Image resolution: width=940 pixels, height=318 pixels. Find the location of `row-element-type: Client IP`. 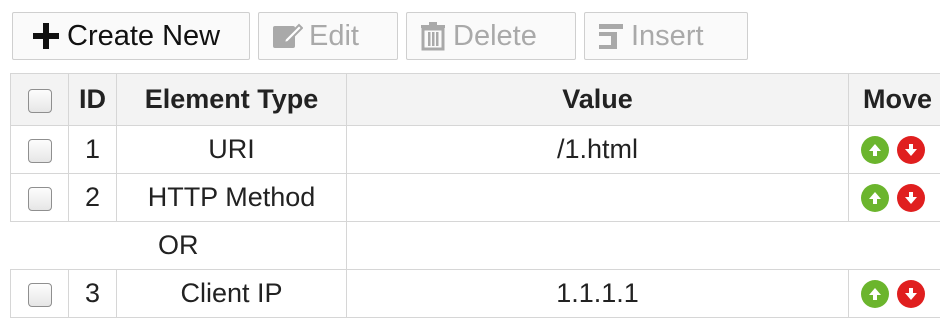

row-element-type: Client IP is located at coordinates (231, 293).